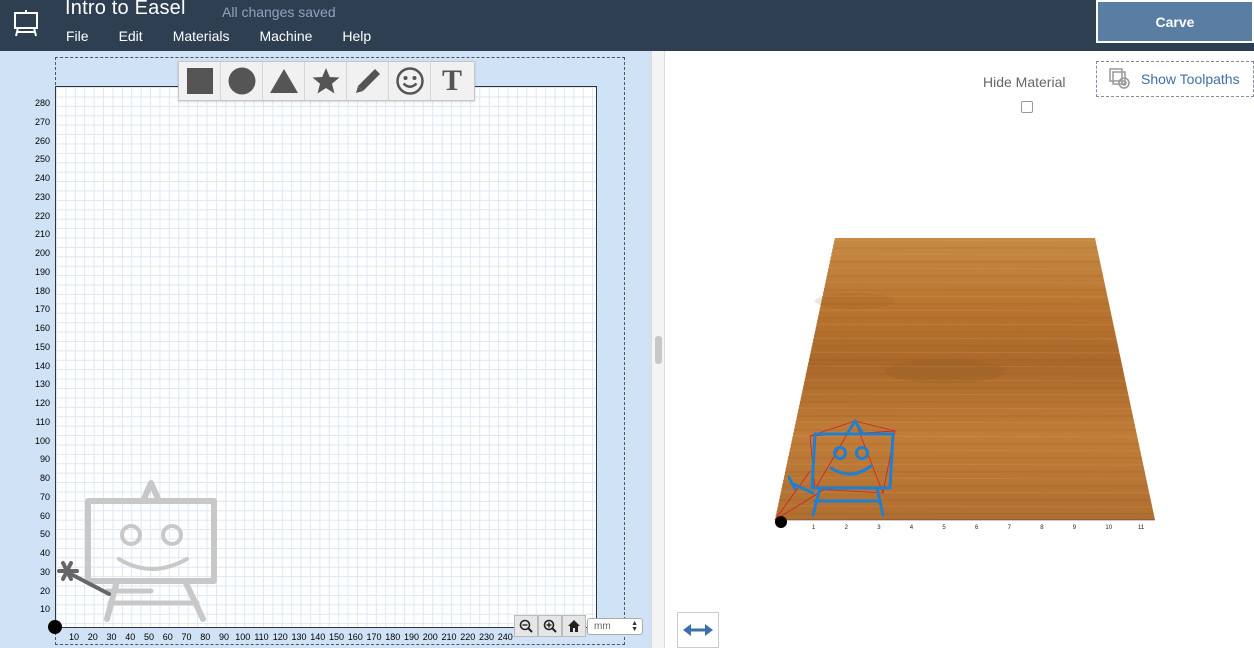  I want to click on y-tick-label: 110, so click(42, 421).